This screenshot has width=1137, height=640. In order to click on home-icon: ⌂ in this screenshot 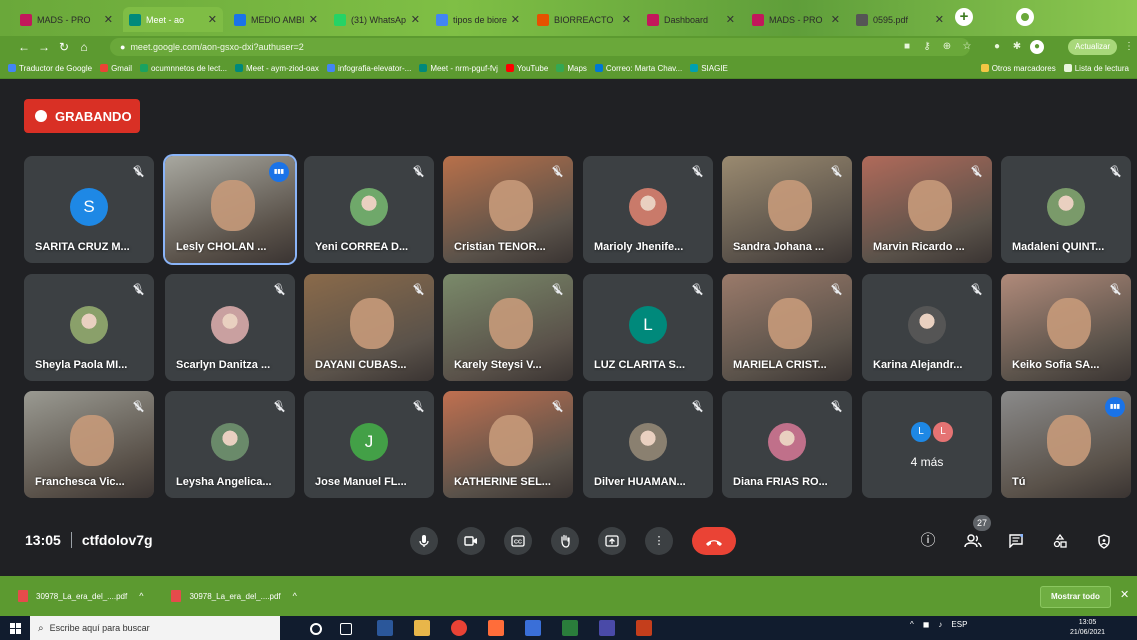, I will do `click(84, 47)`.